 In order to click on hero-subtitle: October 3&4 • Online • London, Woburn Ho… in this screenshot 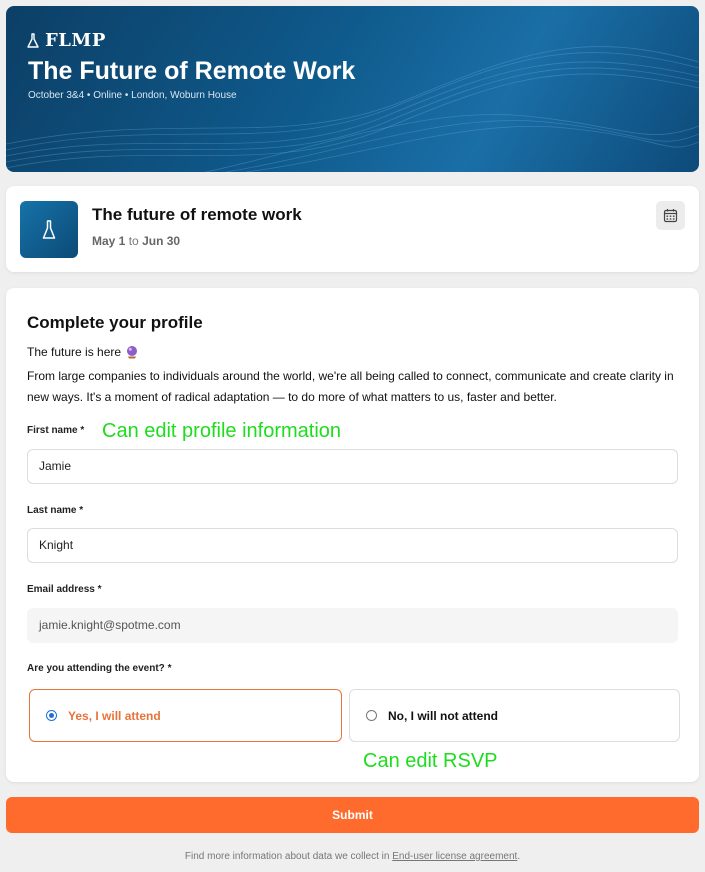, I will do `click(132, 95)`.